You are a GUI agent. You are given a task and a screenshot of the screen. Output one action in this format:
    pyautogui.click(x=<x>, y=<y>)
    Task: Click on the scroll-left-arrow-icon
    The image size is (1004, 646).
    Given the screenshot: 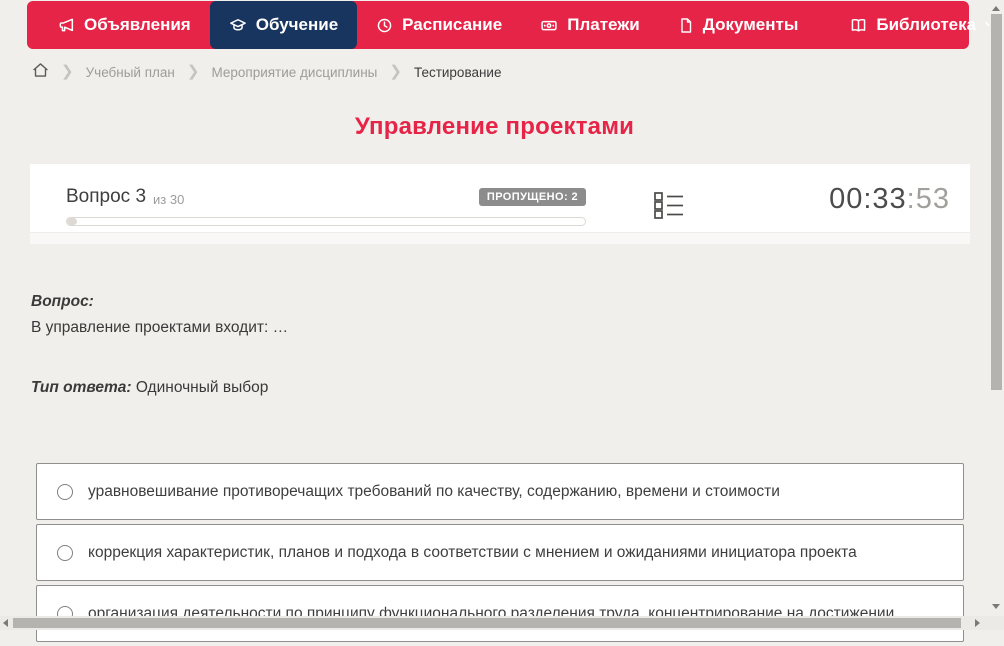 What is the action you would take?
    pyautogui.click(x=5, y=623)
    